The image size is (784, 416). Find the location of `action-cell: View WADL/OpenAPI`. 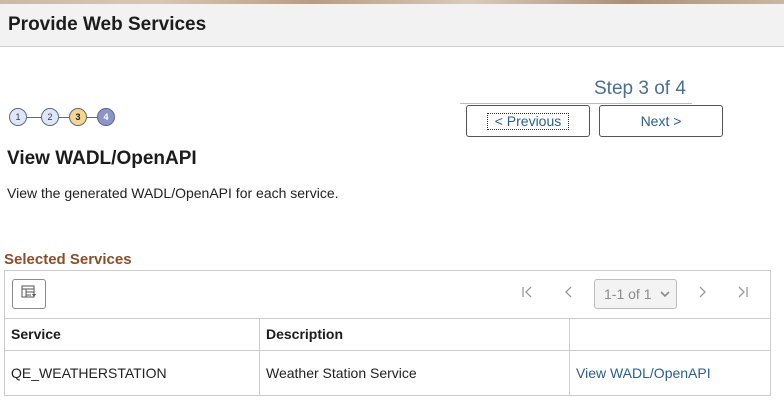

action-cell: View WADL/OpenAPI is located at coordinates (670, 373).